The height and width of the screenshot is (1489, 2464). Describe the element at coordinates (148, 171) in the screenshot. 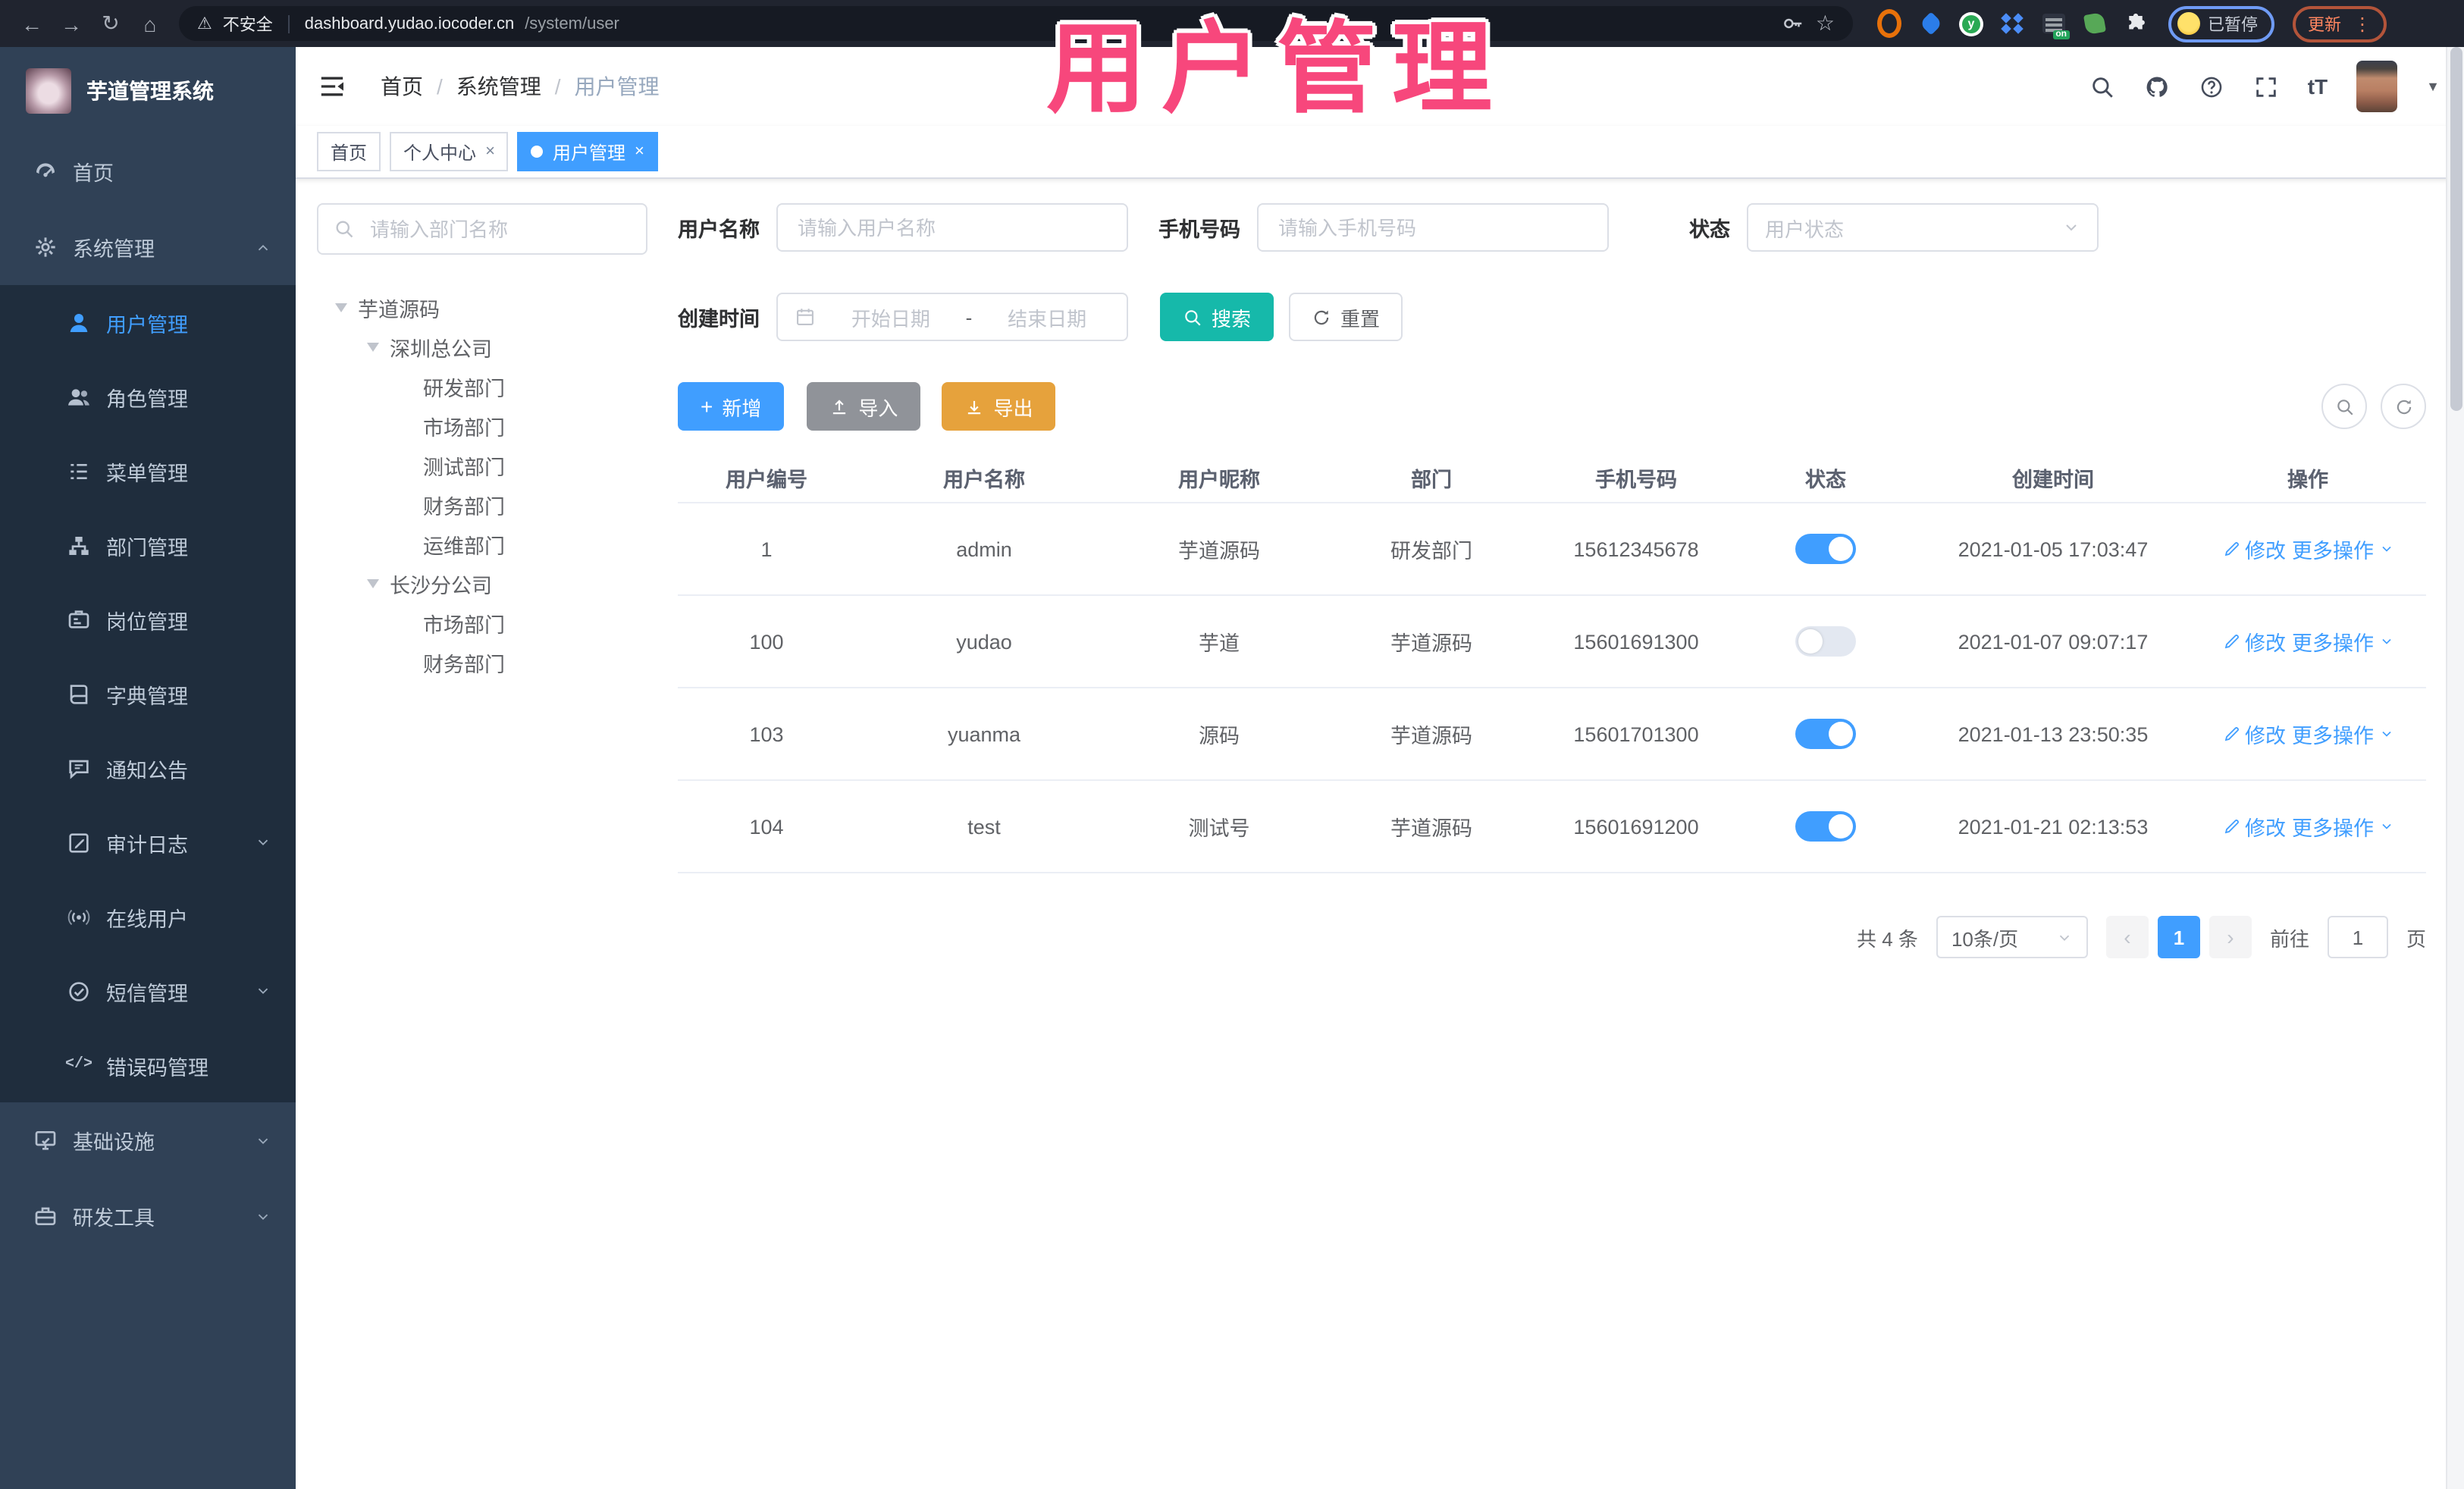

I see `sidebar-item-home: 首页` at that location.